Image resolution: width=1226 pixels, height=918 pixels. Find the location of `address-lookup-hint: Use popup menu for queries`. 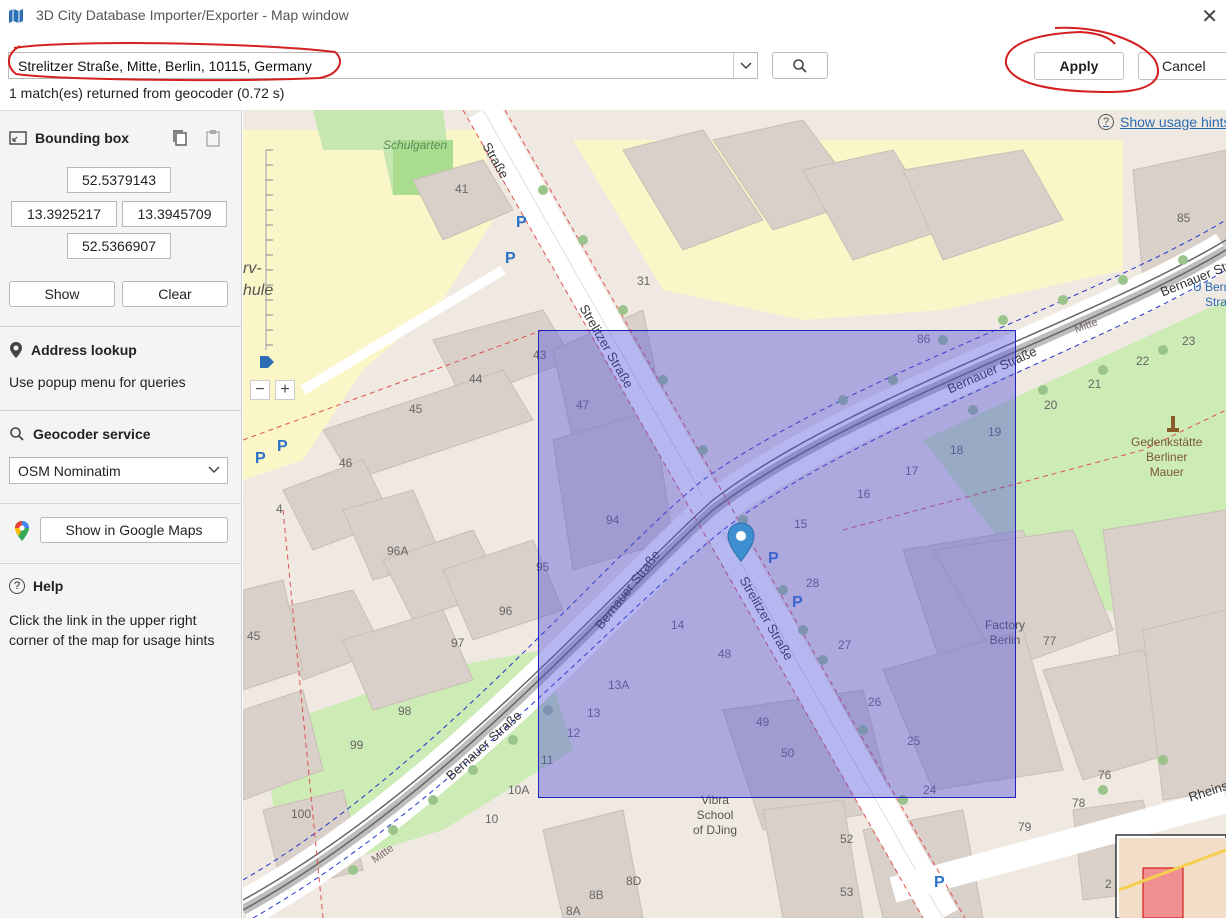

address-lookup-hint: Use popup menu for queries is located at coordinates (97, 382).